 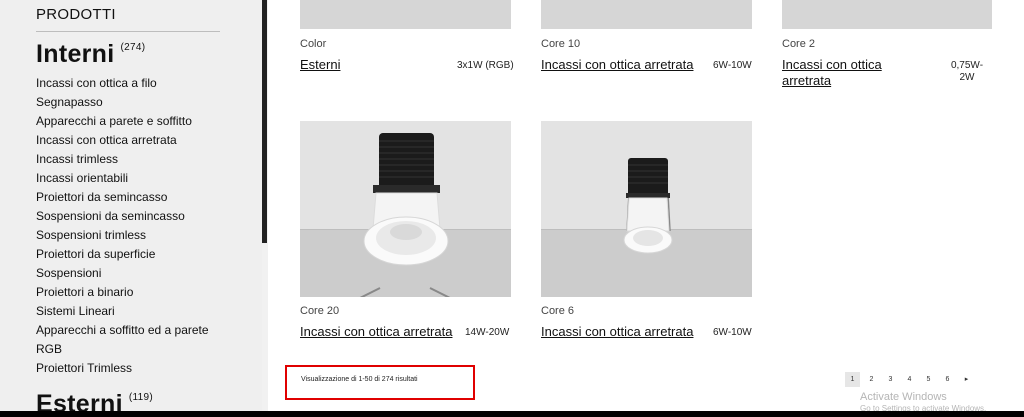 What do you see at coordinates (122, 197) in the screenshot?
I see `category-item: Proiettori da semincasso` at bounding box center [122, 197].